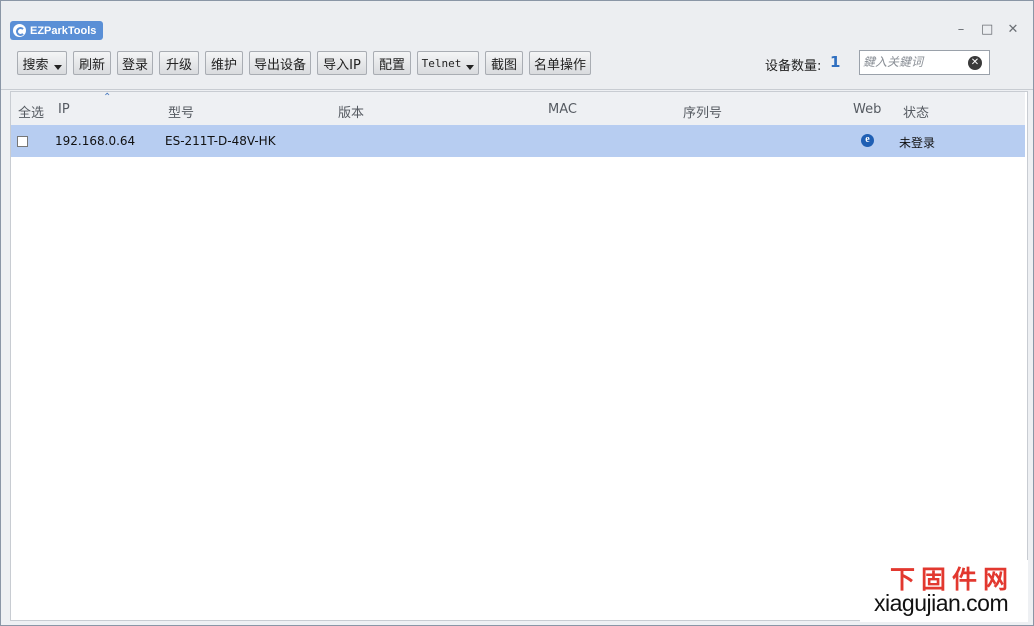  I want to click on column-web: Web, so click(867, 109).